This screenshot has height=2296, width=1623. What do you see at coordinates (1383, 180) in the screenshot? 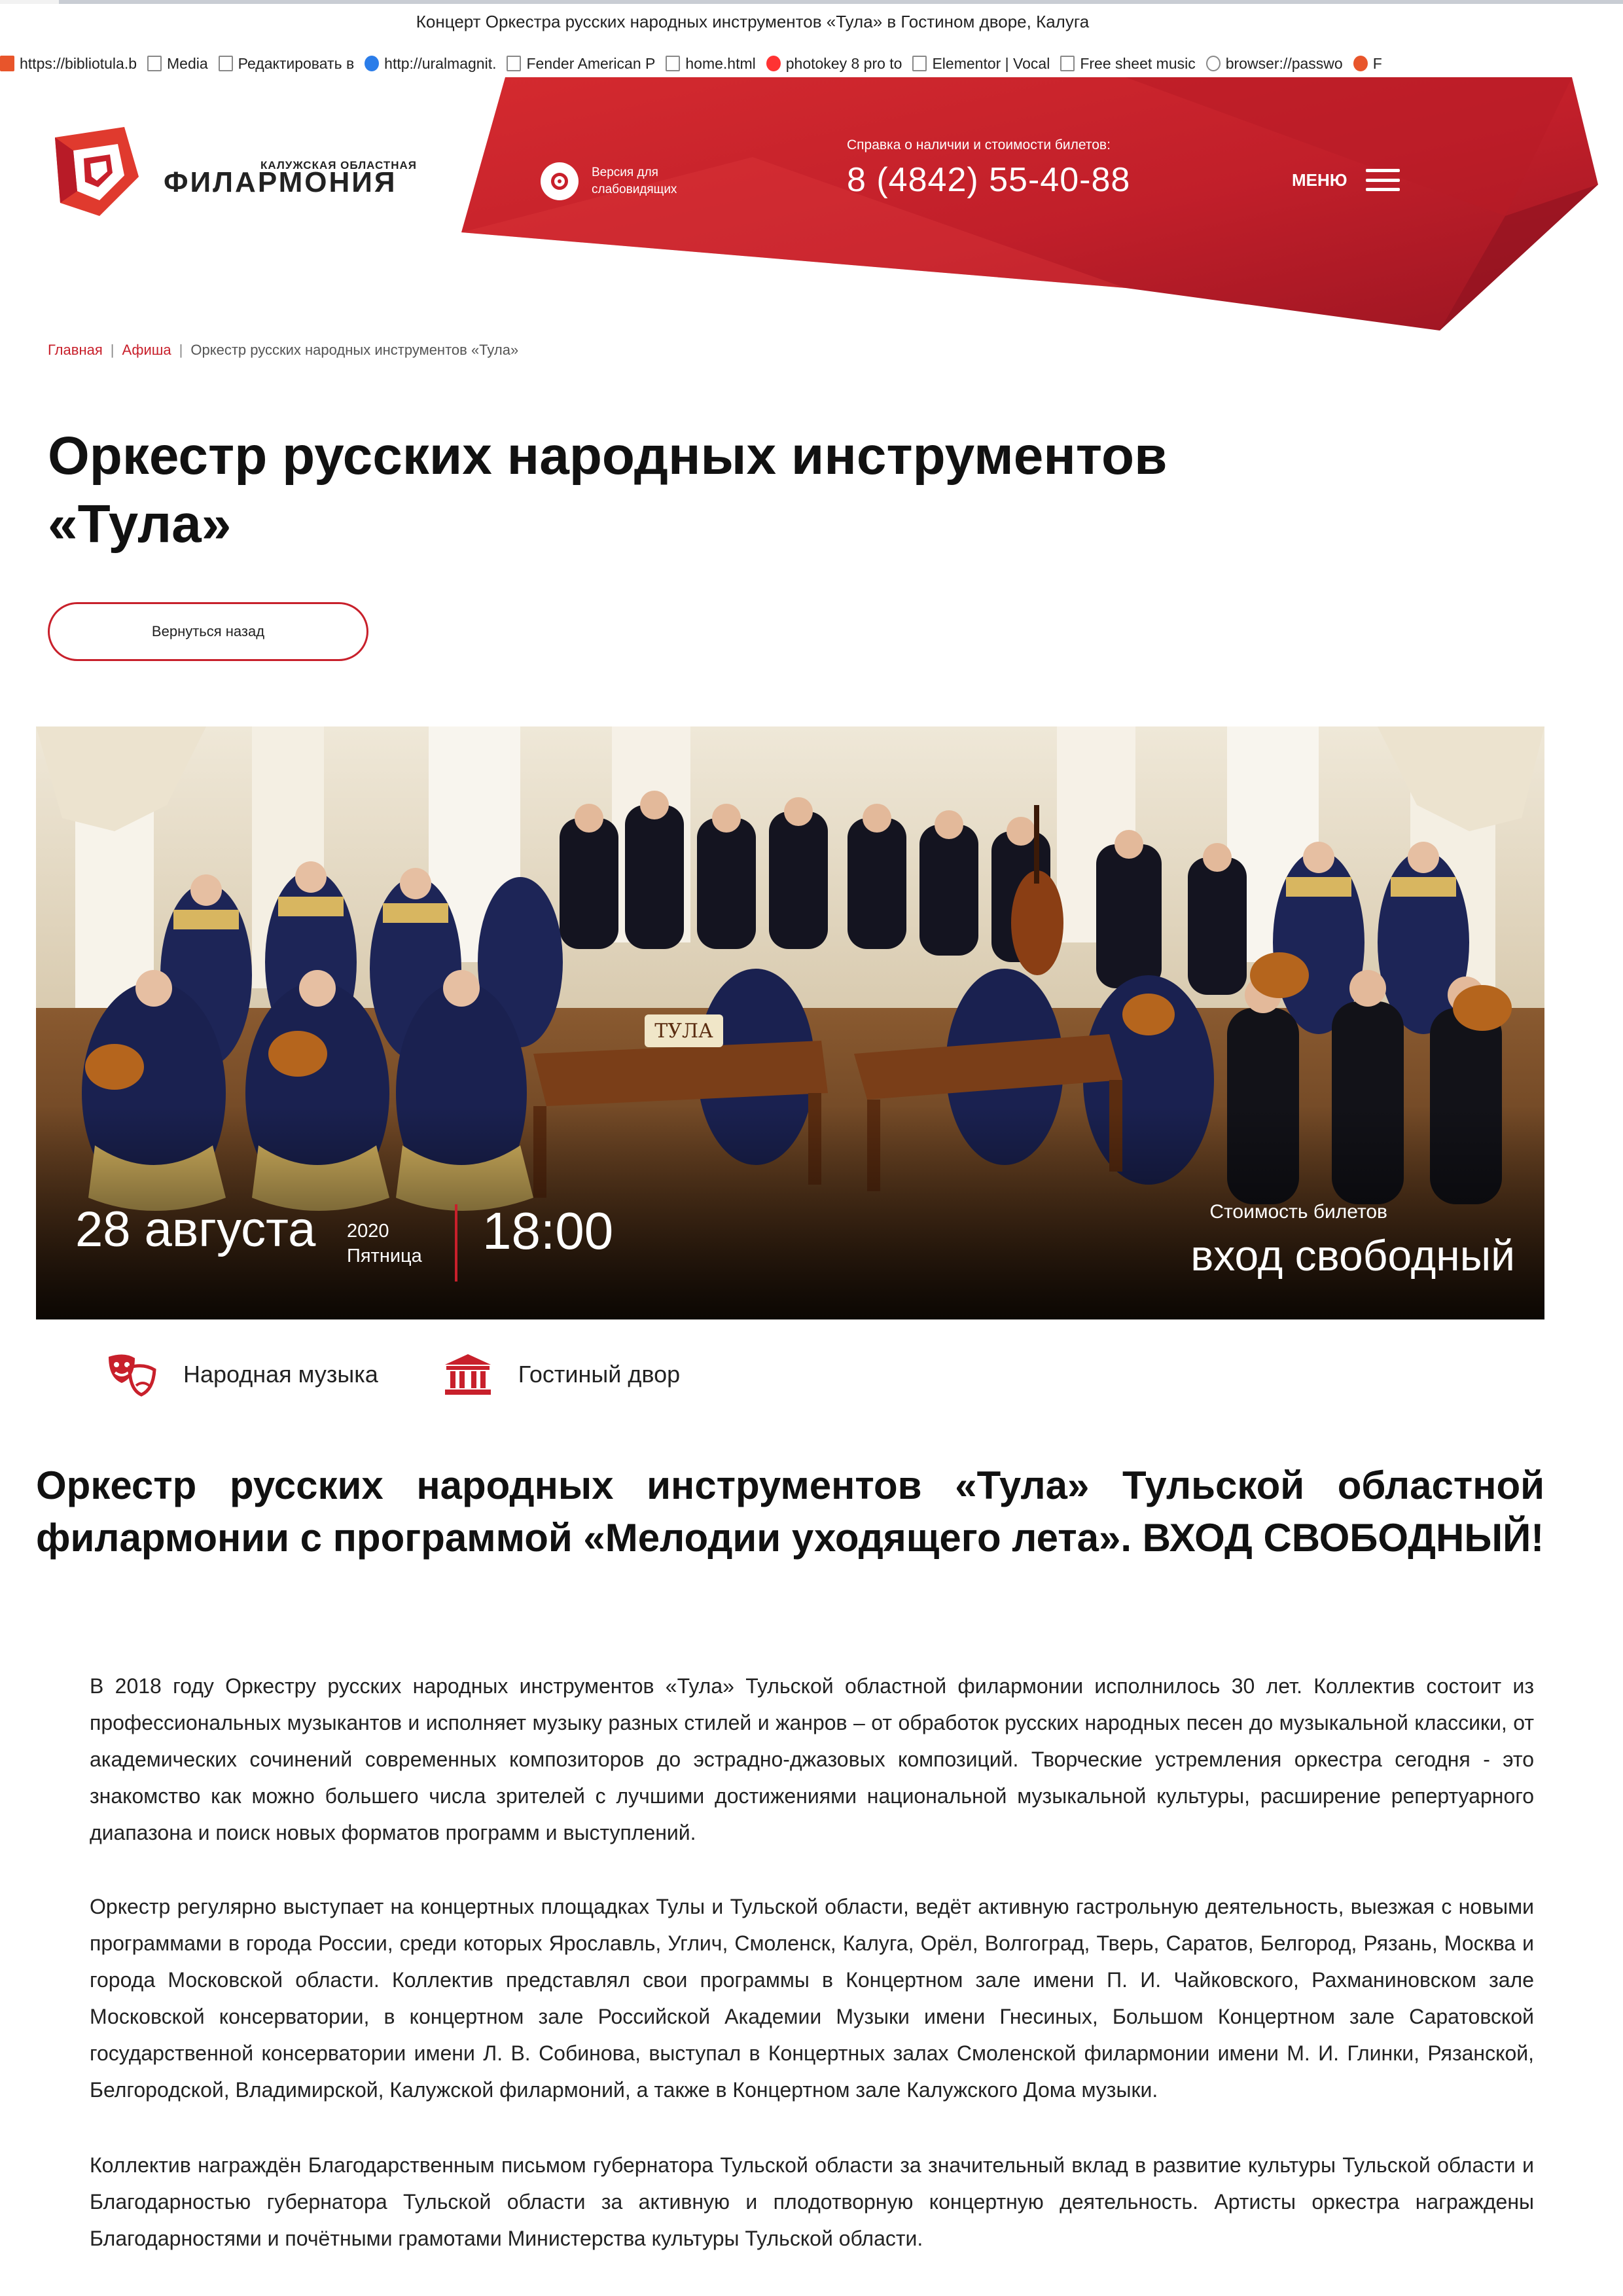
I see `hamburger-icon` at bounding box center [1383, 180].